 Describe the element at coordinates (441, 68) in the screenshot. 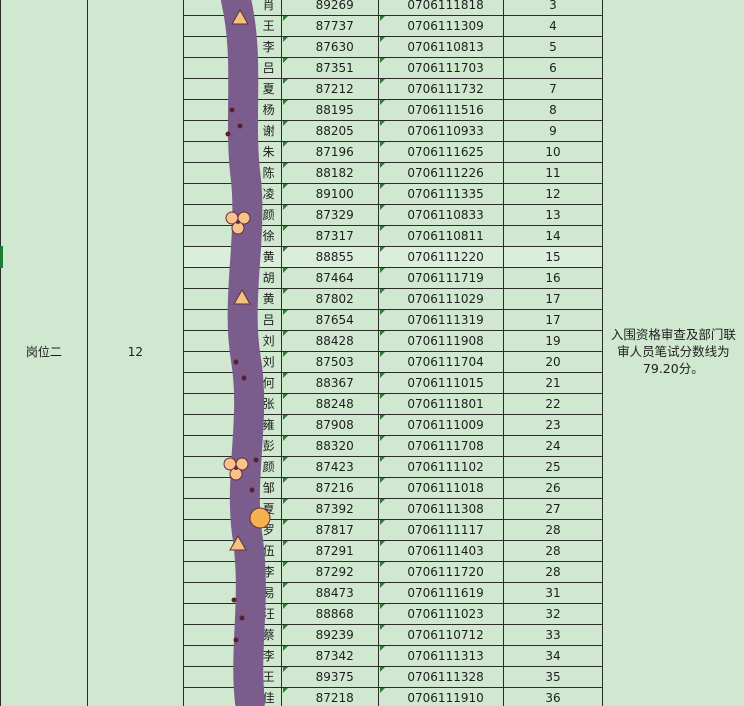

I see `ticket-number-cell: 0706111703` at that location.